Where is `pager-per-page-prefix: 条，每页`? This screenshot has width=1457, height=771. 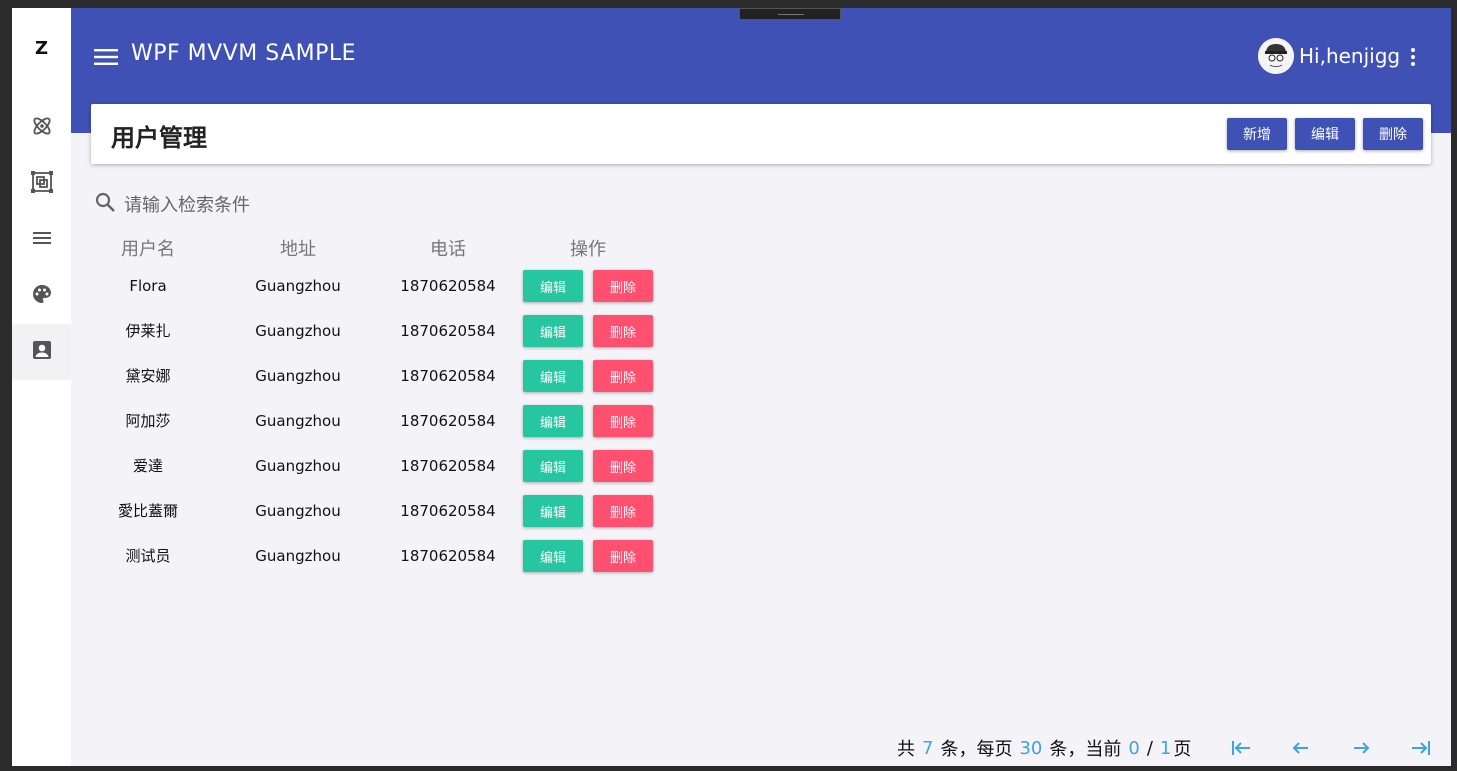
pager-per-page-prefix: 条，每页 is located at coordinates (976, 749).